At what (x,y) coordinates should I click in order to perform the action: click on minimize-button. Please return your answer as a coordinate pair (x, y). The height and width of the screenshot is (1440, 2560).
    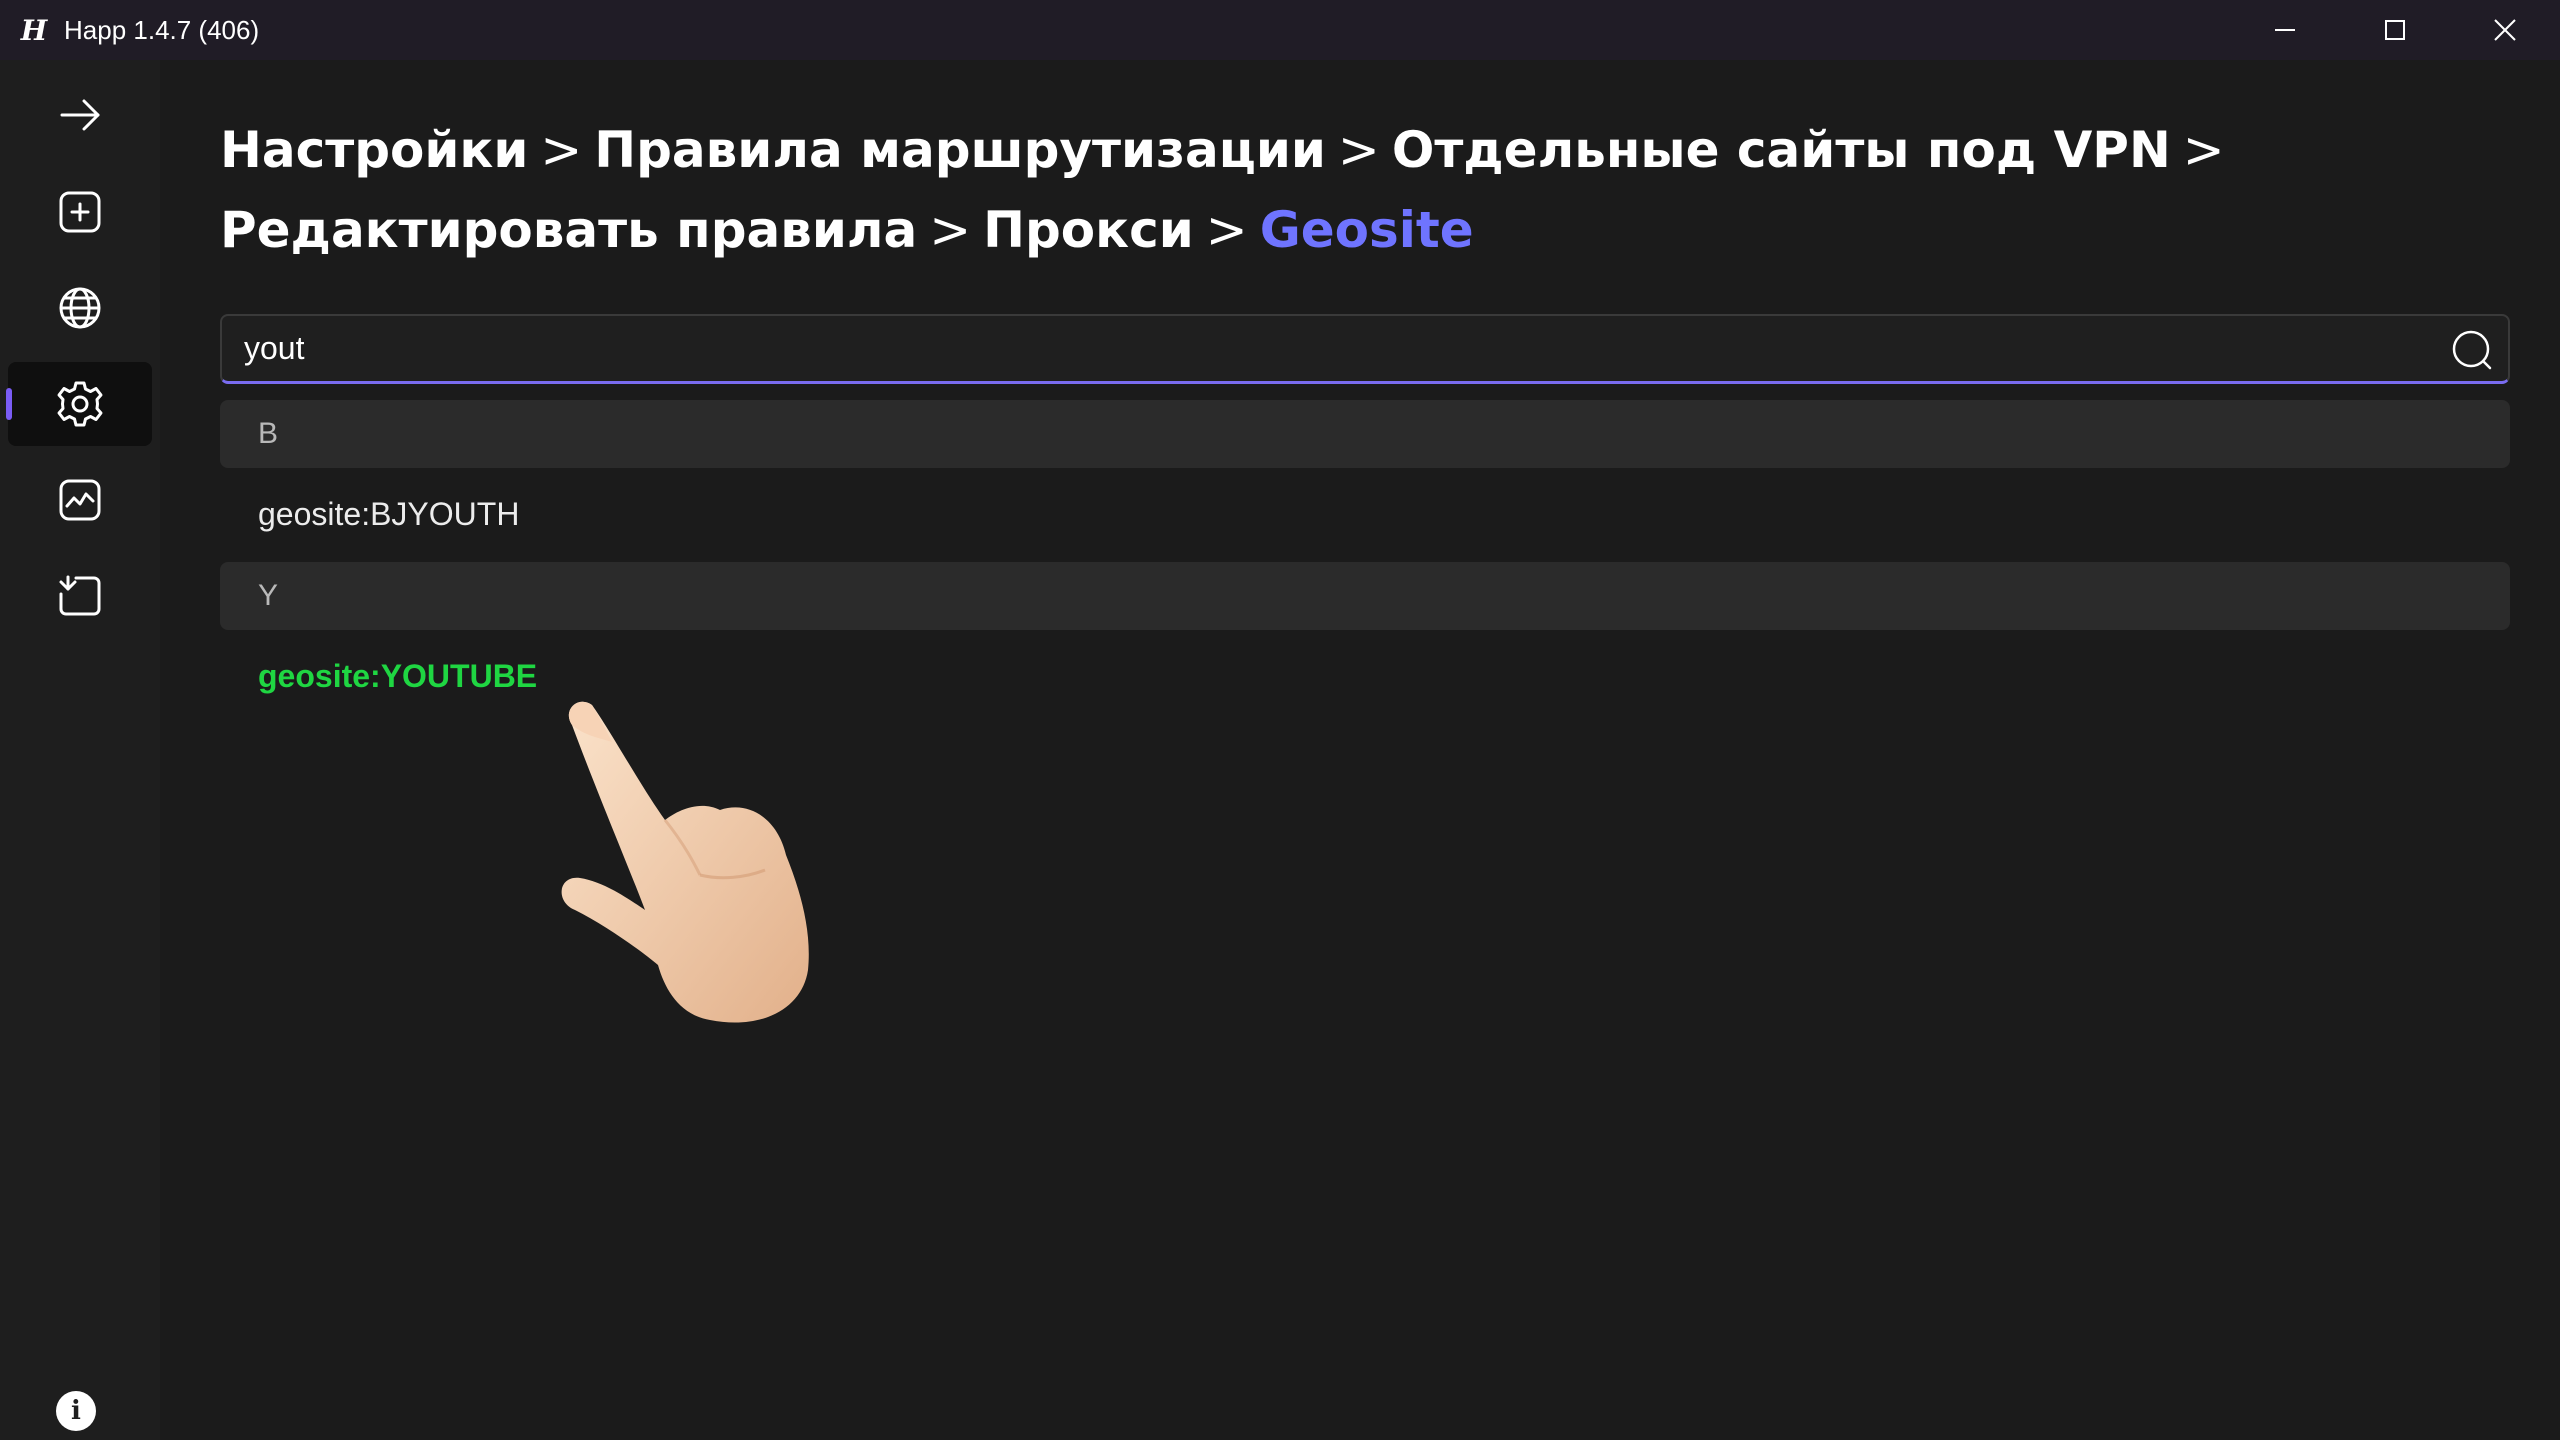
    Looking at the image, I should click on (2285, 30).